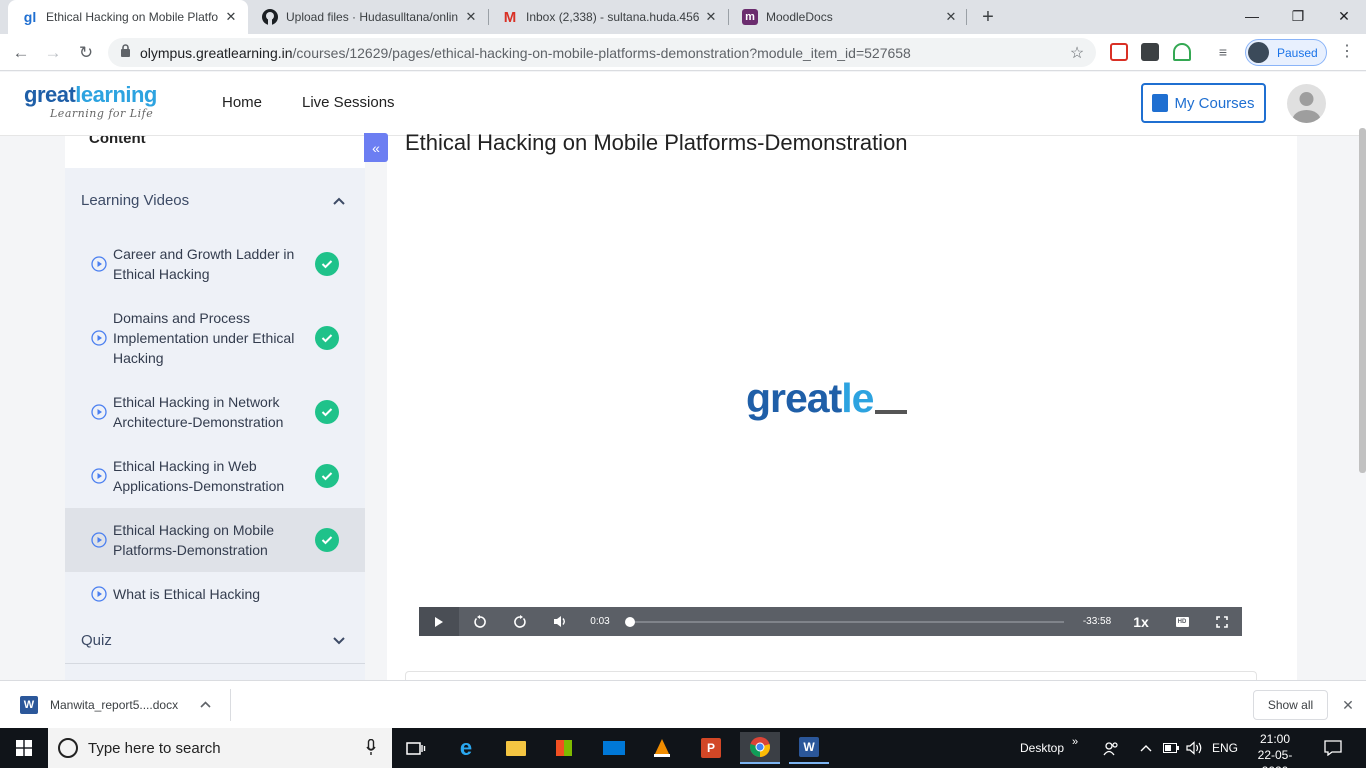 The width and height of the screenshot is (1366, 768). I want to click on url-host: olympus.greatlearning.in, so click(216, 52).